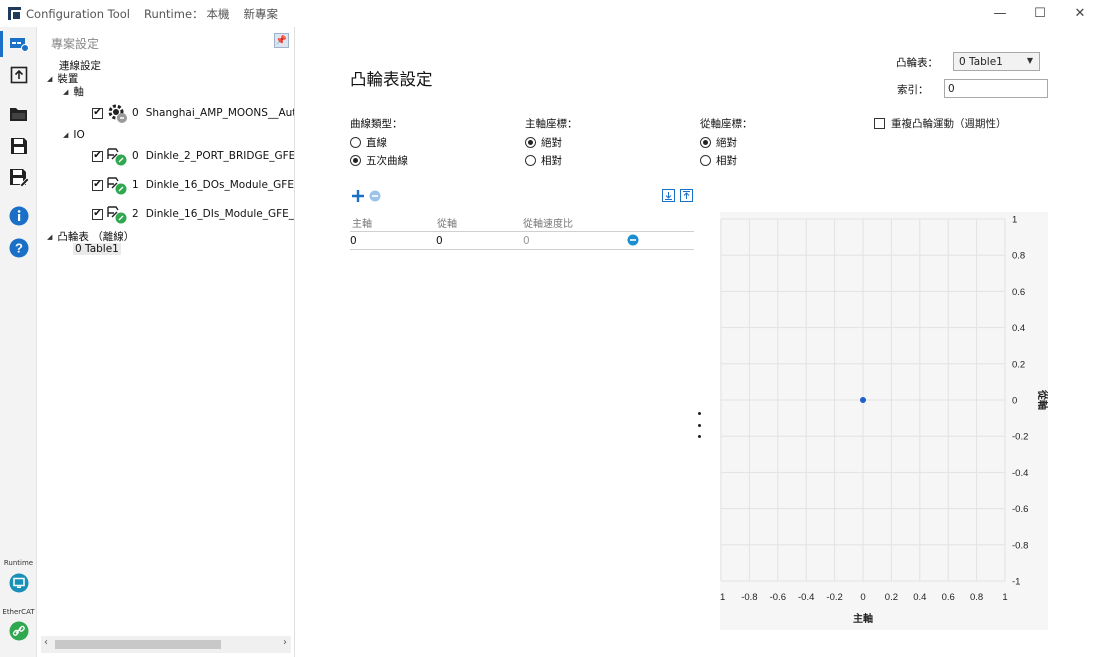 The image size is (1100, 657). What do you see at coordinates (1018, 364) in the screenshot?
I see `y-tick-label: 0.2` at bounding box center [1018, 364].